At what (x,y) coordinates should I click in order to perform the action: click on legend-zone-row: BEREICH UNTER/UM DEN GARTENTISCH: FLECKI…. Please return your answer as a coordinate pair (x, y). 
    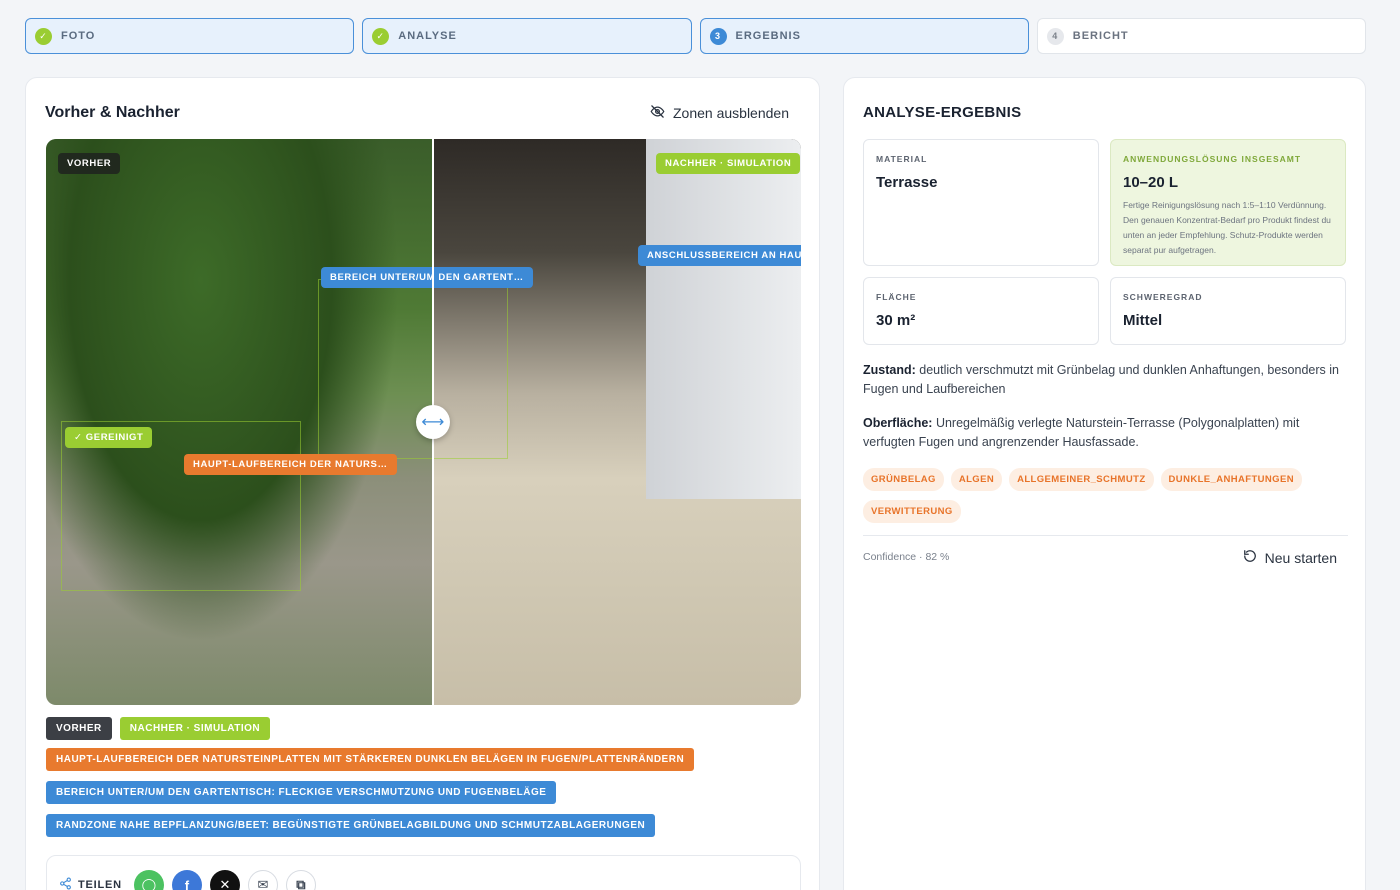
    Looking at the image, I should click on (301, 792).